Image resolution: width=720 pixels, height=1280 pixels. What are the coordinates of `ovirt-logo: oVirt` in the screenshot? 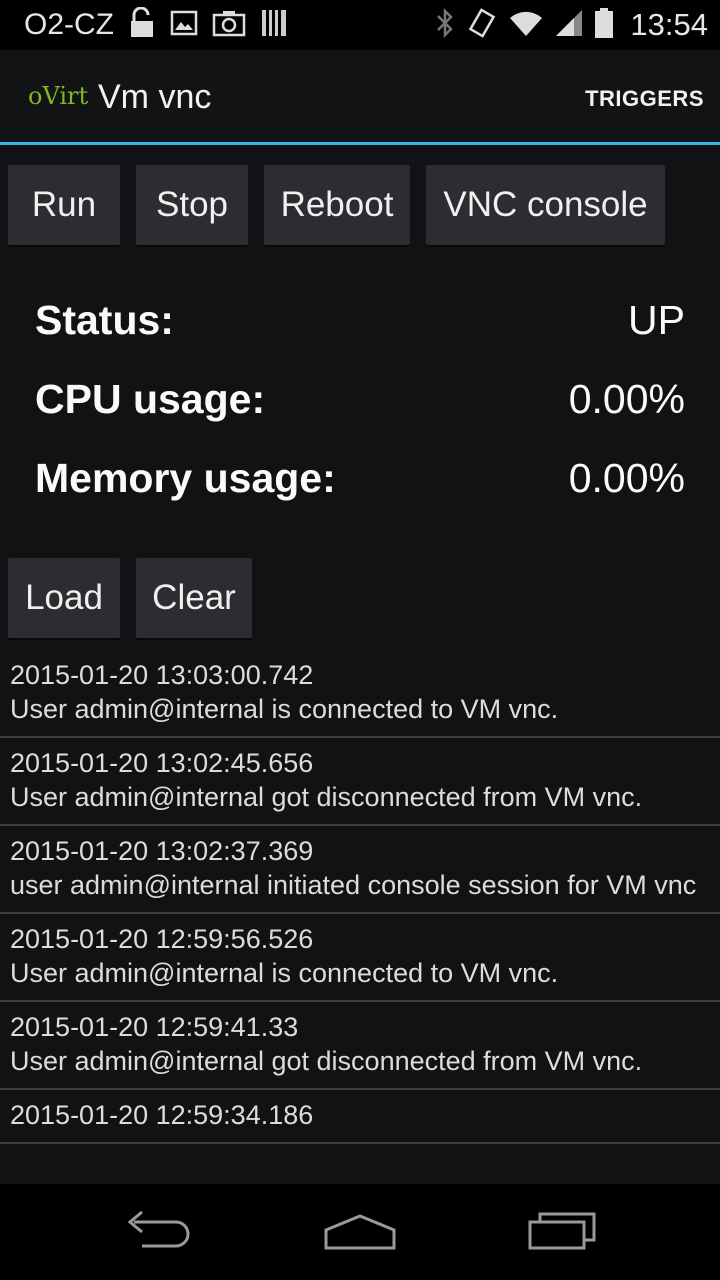 It's located at (58, 96).